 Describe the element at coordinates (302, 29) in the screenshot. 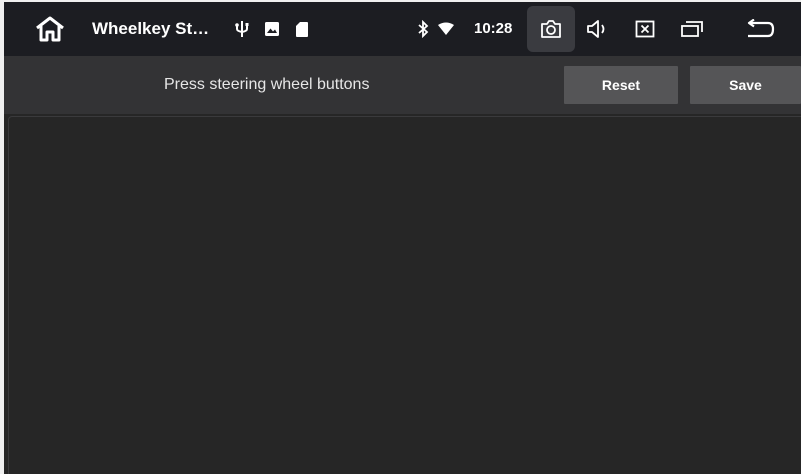

I see `sd-card-icon` at that location.